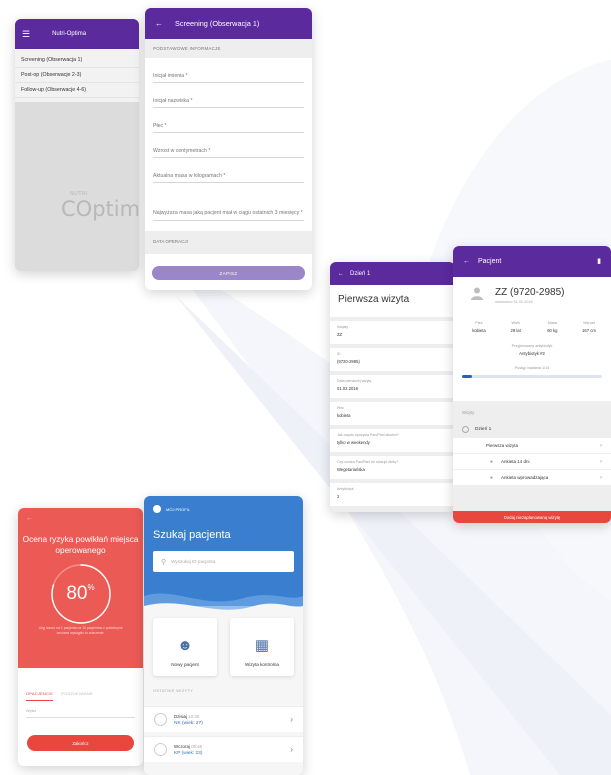 The width and height of the screenshot is (611, 775). I want to click on visit-title: Pierwsza wizyta, so click(392, 301).